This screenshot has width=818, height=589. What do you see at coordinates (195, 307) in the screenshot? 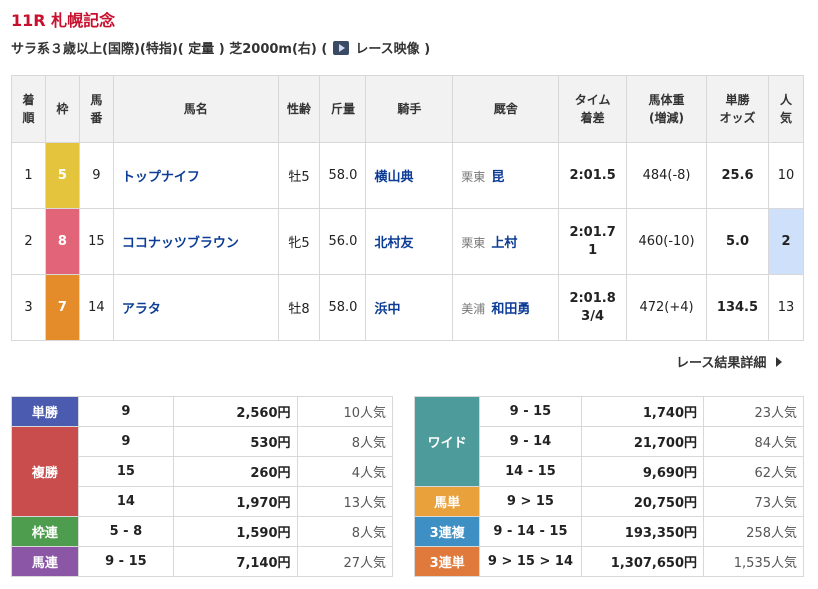
I see `horse-name-link: アラタ` at bounding box center [195, 307].